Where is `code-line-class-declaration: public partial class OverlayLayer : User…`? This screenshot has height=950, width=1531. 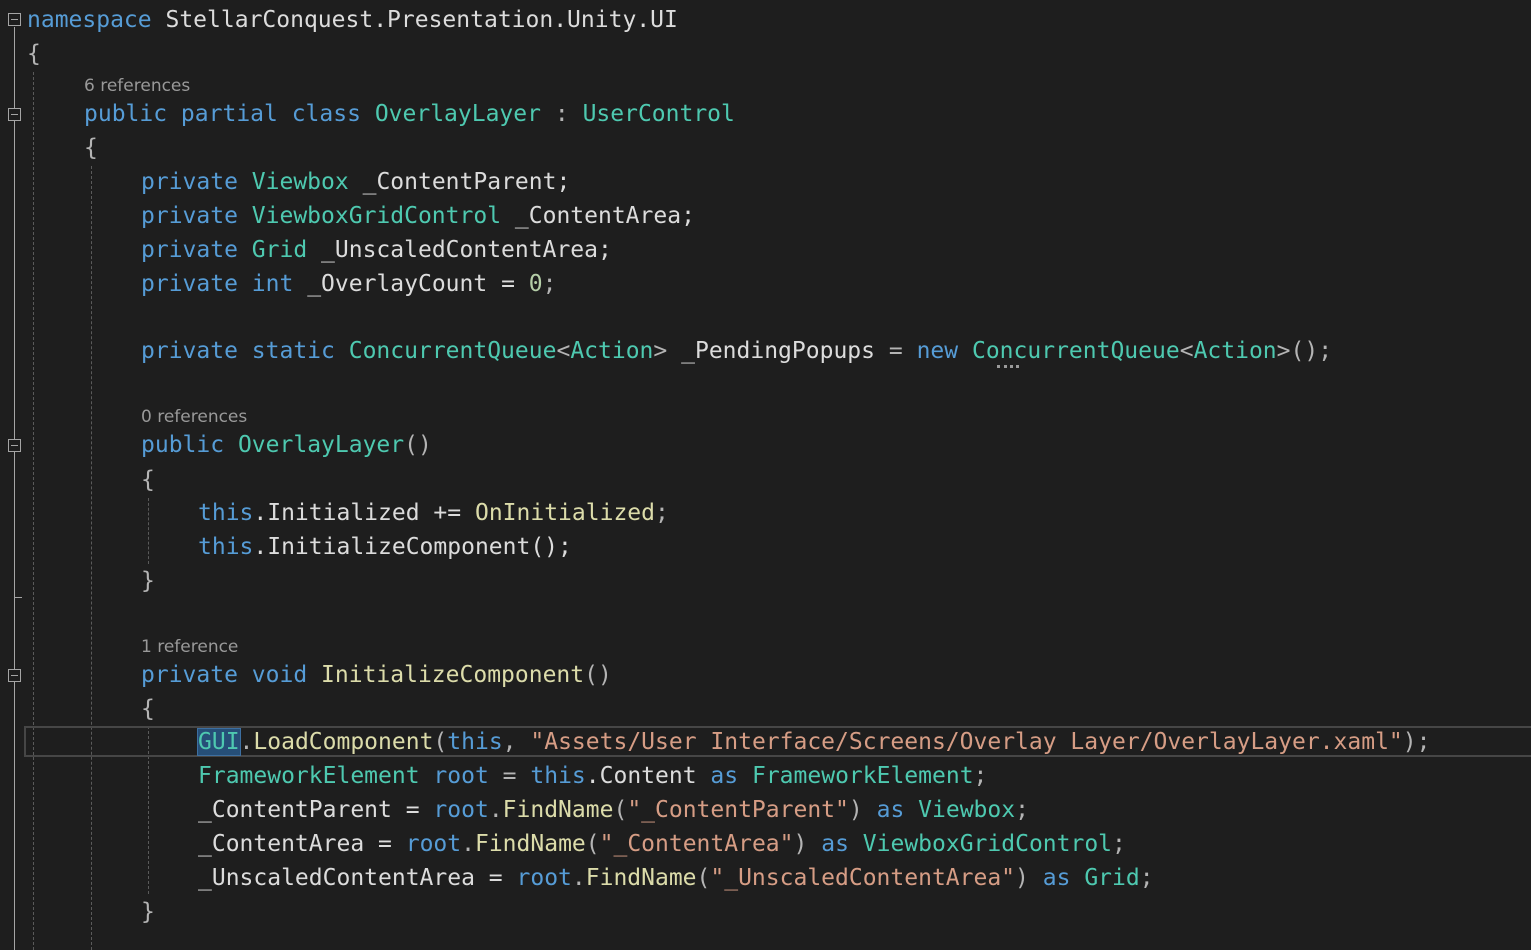
code-line-class-declaration: public partial class OverlayLayer : User… is located at coordinates (409, 114).